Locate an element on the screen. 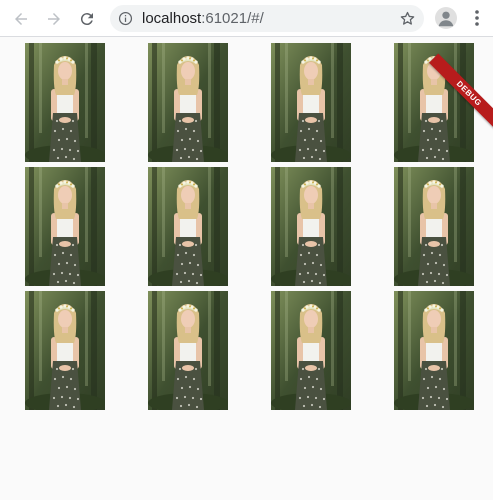 The width and height of the screenshot is (493, 500). account-icon is located at coordinates (446, 19).